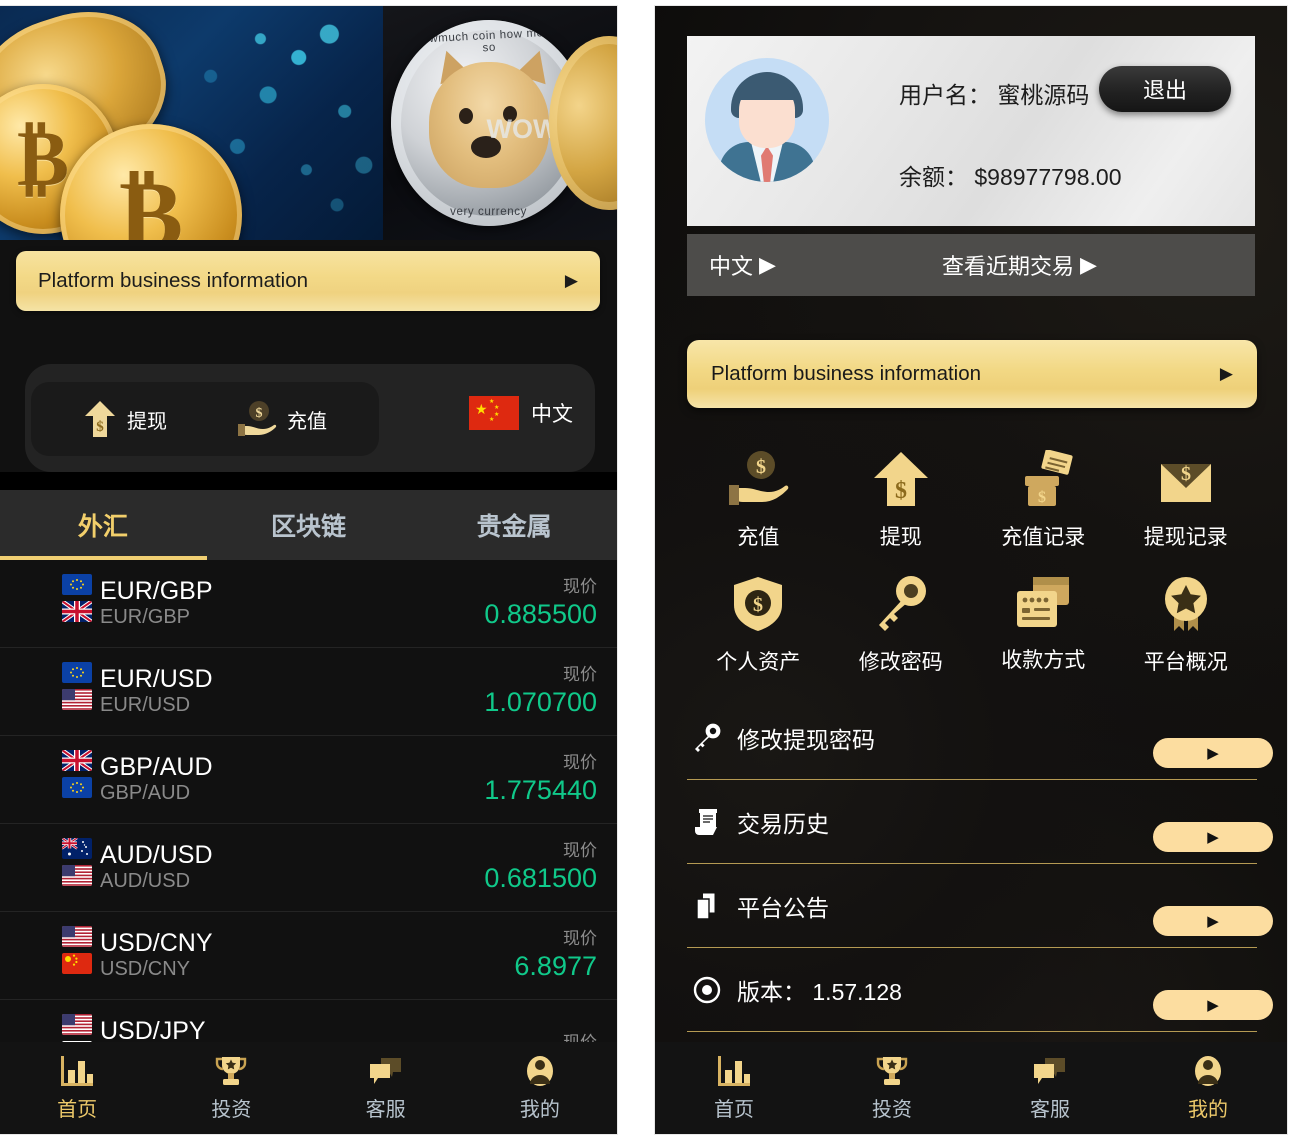 The image size is (1301, 1139). I want to click on recent-transactions-link: 查看近期交易 ▶, so click(1019, 265).